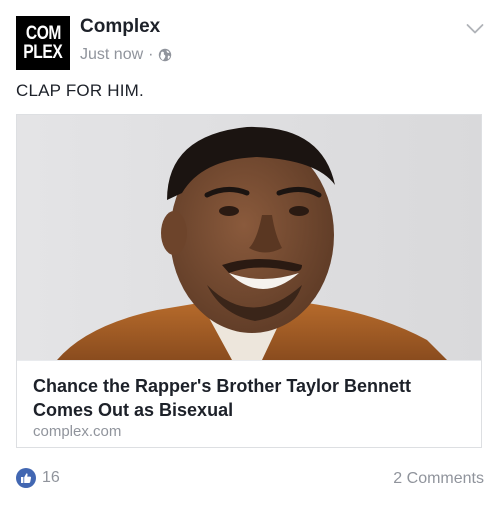  What do you see at coordinates (26, 478) in the screenshot?
I see `thumbs-up-icon` at bounding box center [26, 478].